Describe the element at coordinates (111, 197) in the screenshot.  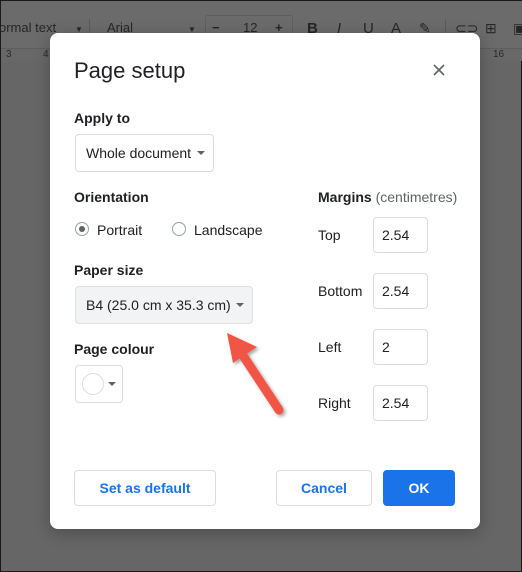
I see `orientation-label: Orientation` at that location.